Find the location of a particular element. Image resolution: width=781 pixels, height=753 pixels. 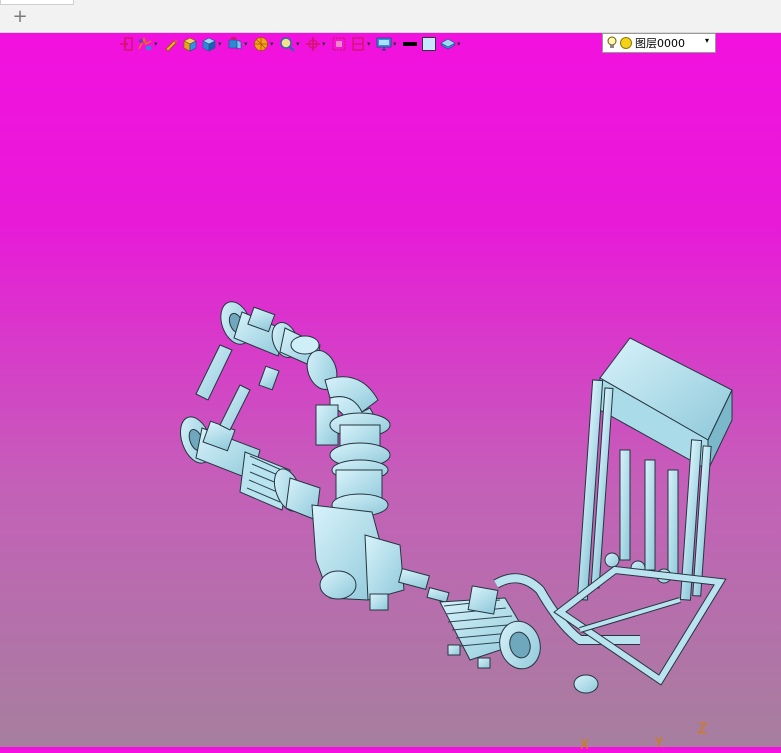

pencil-button is located at coordinates (171, 44).